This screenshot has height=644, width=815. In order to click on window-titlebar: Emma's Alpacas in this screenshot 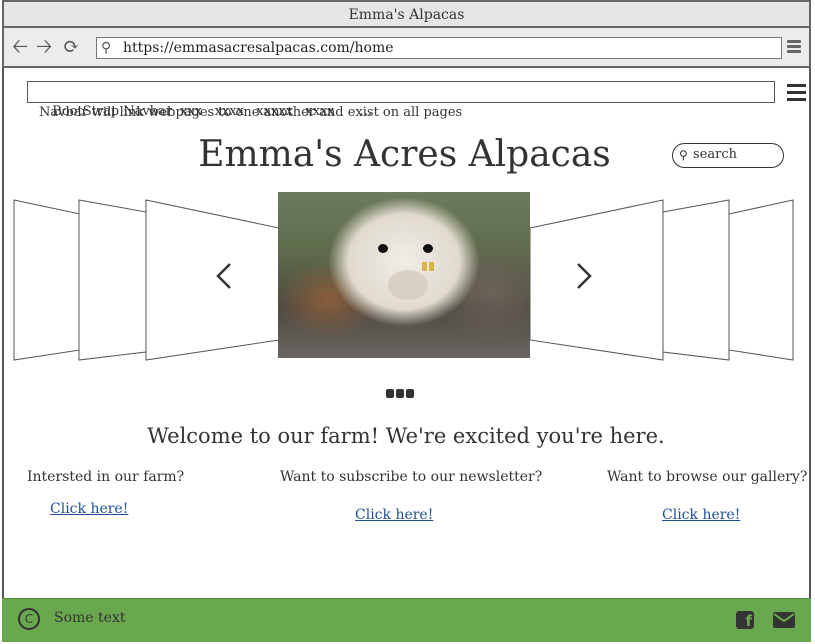, I will do `click(406, 14)`.